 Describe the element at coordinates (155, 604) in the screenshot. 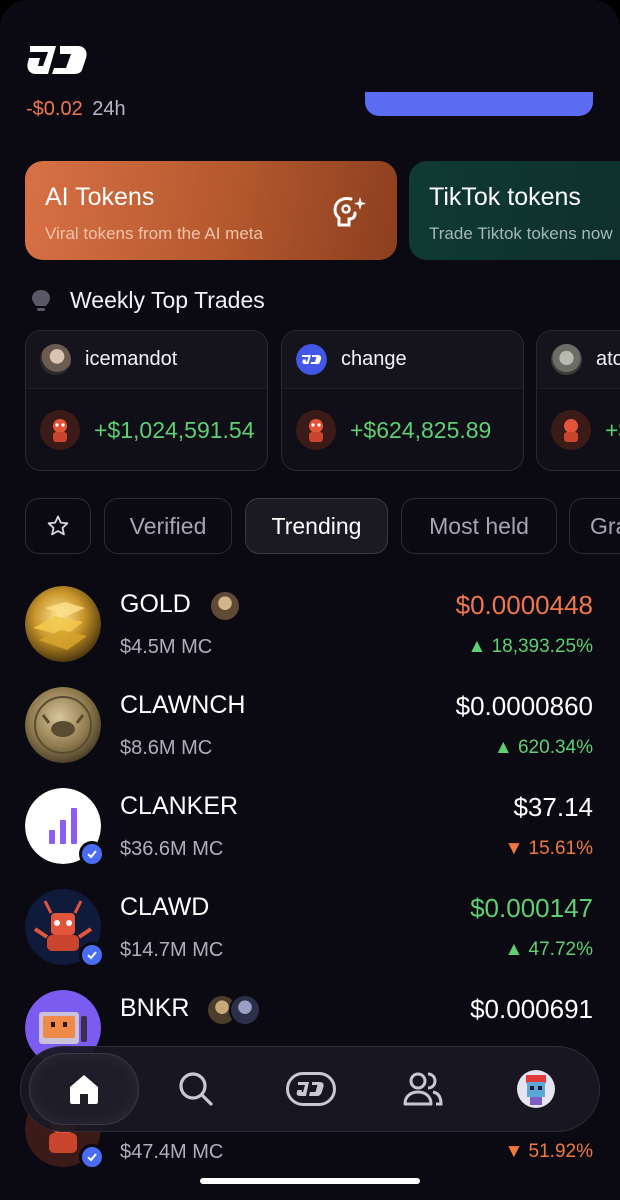

I see `token-name: GOLD` at that location.